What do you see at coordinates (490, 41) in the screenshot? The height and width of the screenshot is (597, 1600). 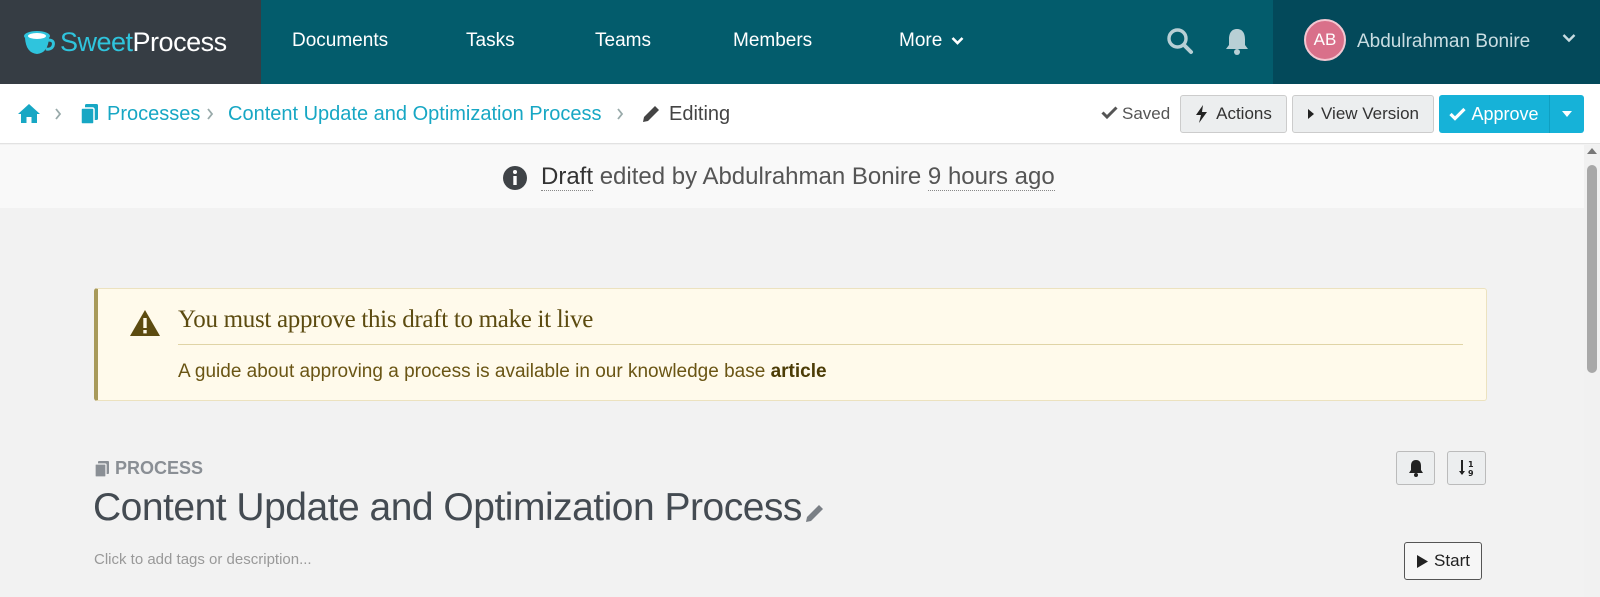 I see `nav-tasks: Tasks` at bounding box center [490, 41].